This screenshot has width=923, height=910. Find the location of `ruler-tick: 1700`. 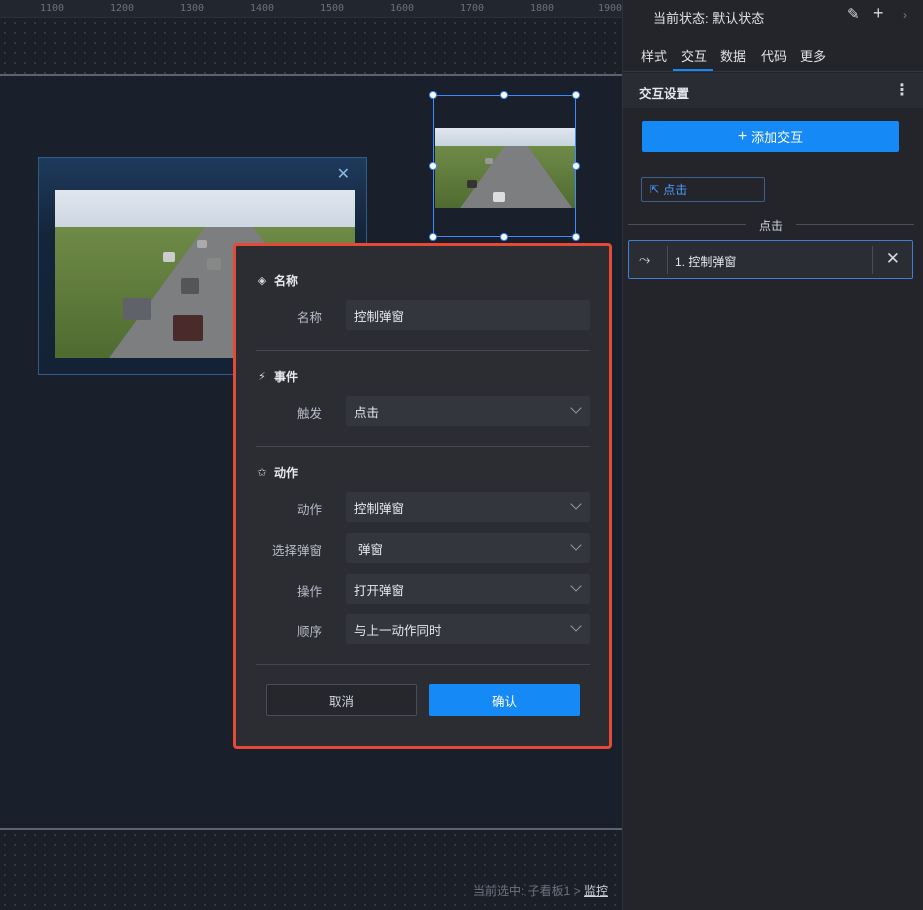

ruler-tick: 1700 is located at coordinates (472, 8).